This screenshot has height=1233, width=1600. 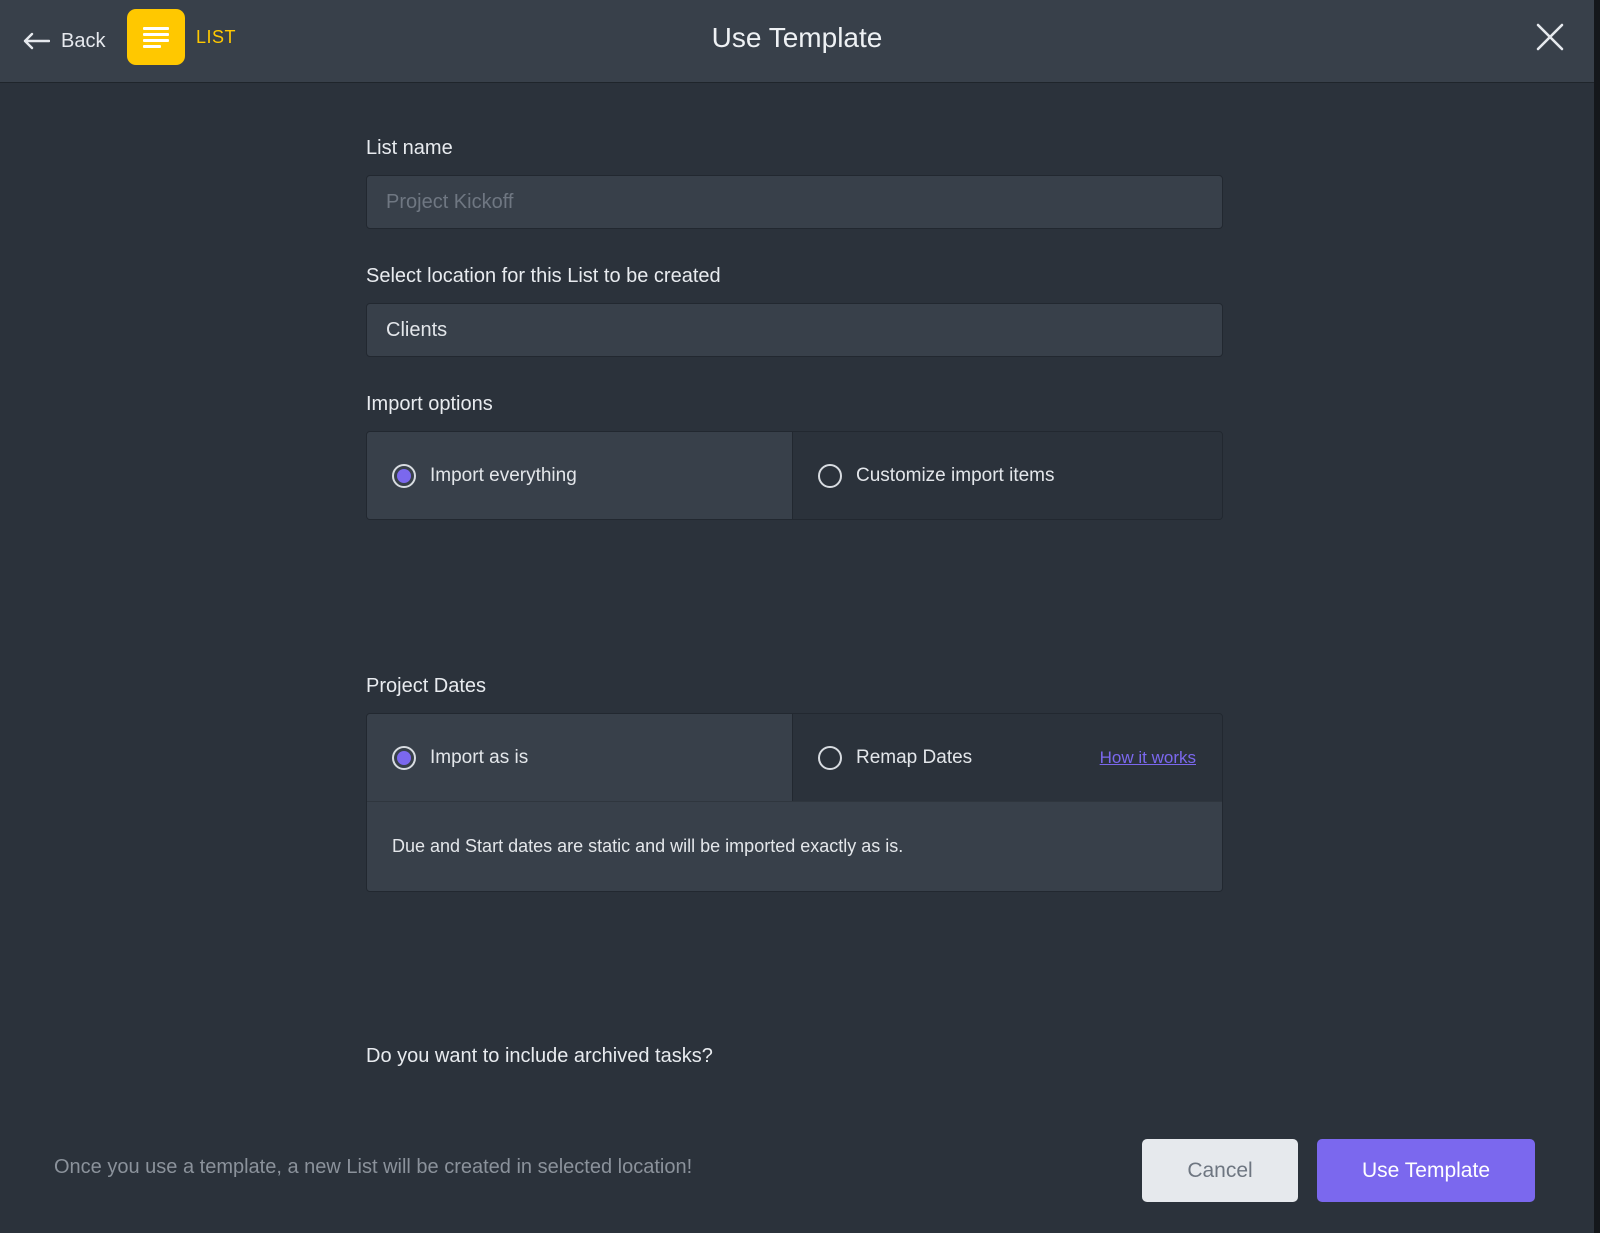 What do you see at coordinates (1220, 1170) in the screenshot?
I see `cancel-button: Cancel` at bounding box center [1220, 1170].